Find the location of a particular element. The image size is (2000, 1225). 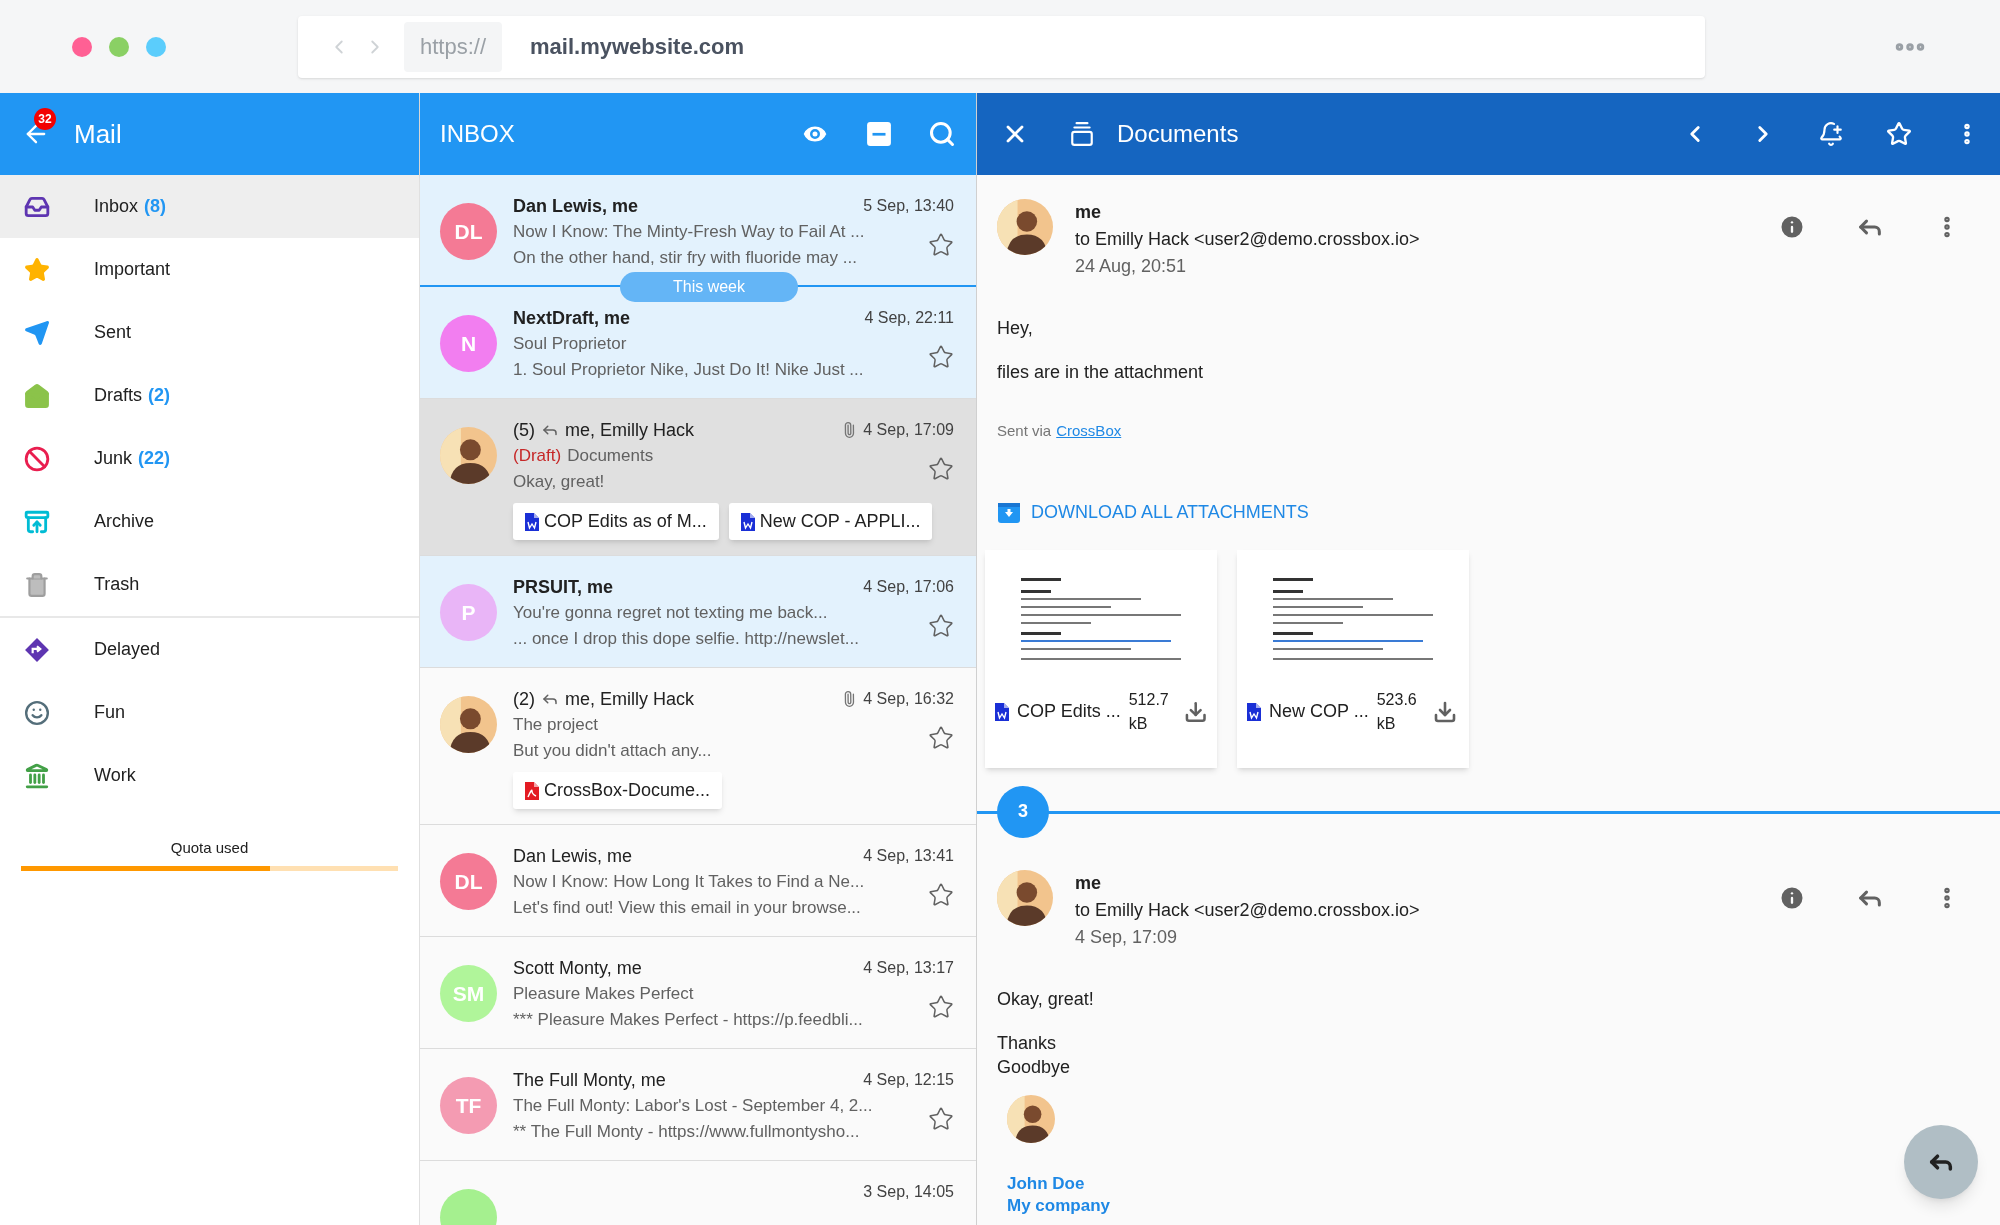

message-subject: Documents is located at coordinates (610, 456).